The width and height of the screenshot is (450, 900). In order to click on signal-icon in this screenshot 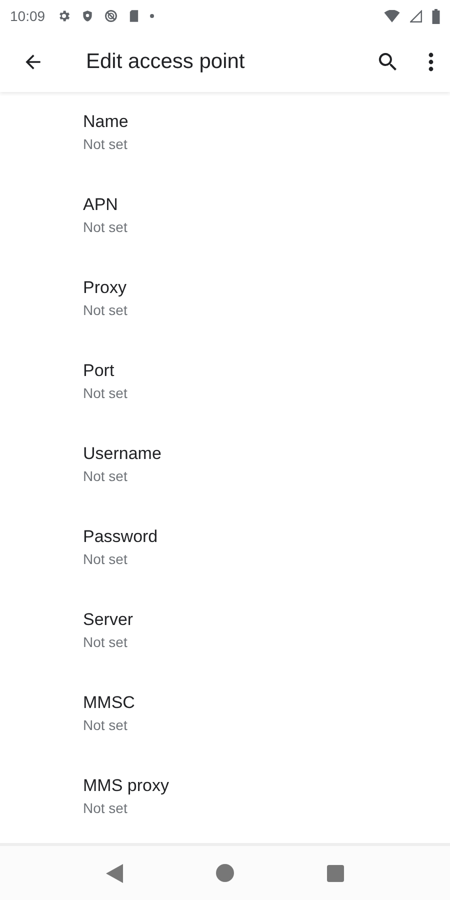, I will do `click(416, 16)`.